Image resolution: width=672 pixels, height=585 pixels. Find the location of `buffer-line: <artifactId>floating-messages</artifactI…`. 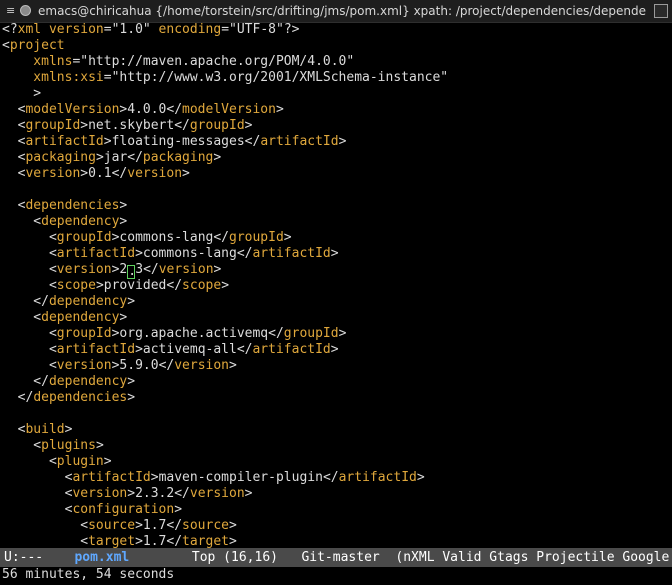

buffer-line: <artifactId>floating-messages</artifactI… is located at coordinates (336, 142).